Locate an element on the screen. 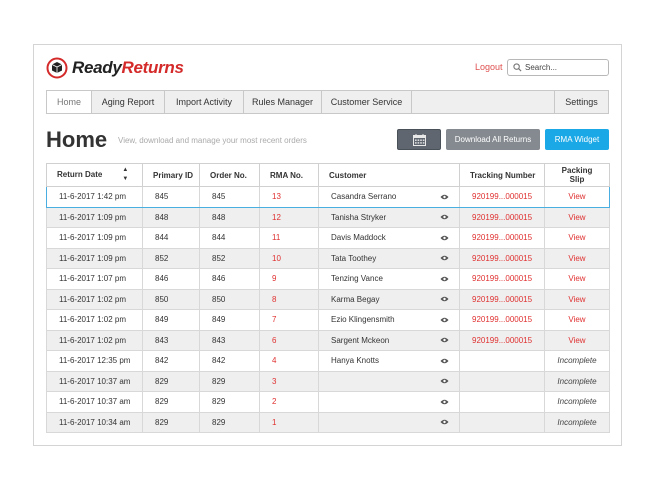  calendar-button is located at coordinates (419, 139).